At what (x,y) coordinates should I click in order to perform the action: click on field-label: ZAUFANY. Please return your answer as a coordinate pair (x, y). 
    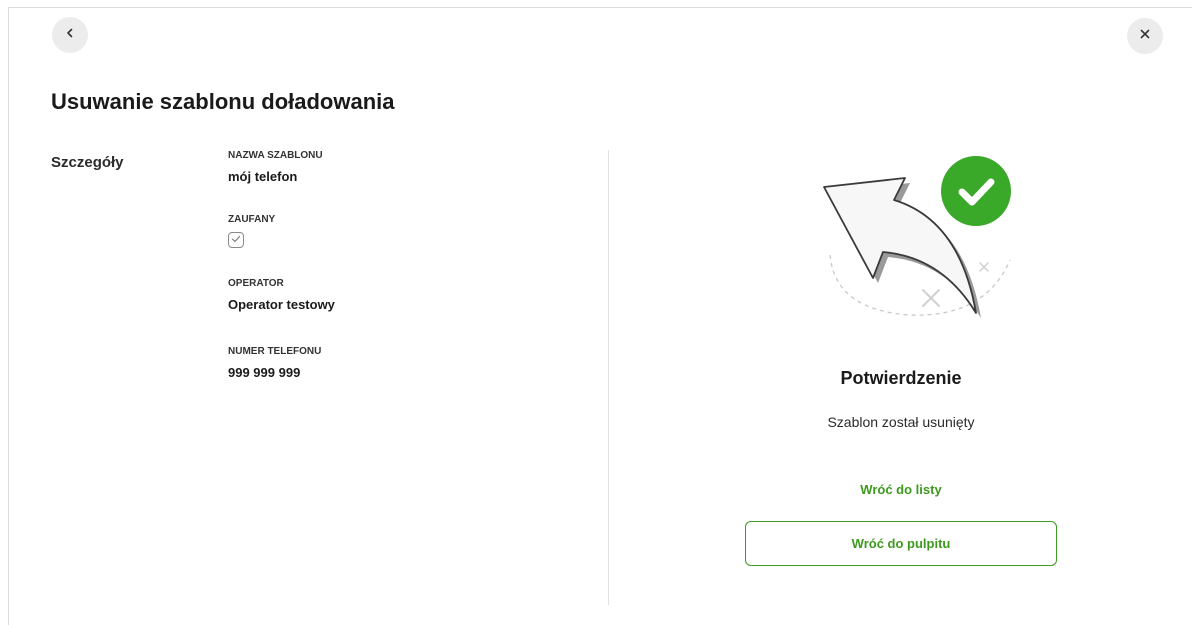
    Looking at the image, I should click on (252, 219).